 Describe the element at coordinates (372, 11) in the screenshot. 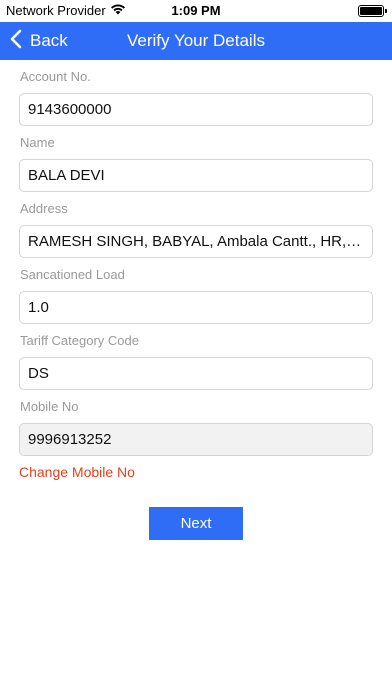

I see `battery-icon` at that location.